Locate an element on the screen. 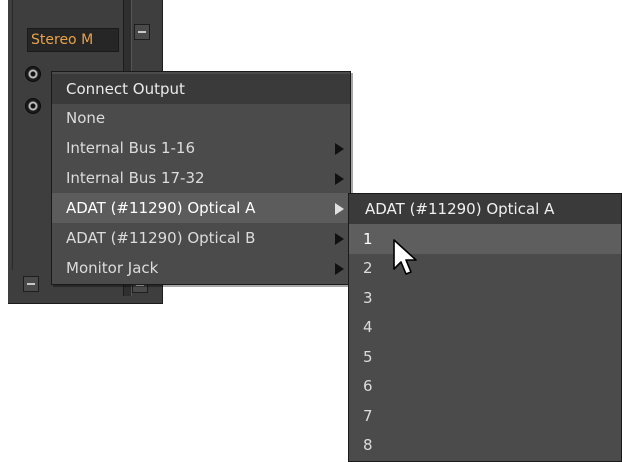 This screenshot has height=462, width=622. menu-item-adat-optical-a: ADAT (#11290) Optical A is located at coordinates (201, 208).